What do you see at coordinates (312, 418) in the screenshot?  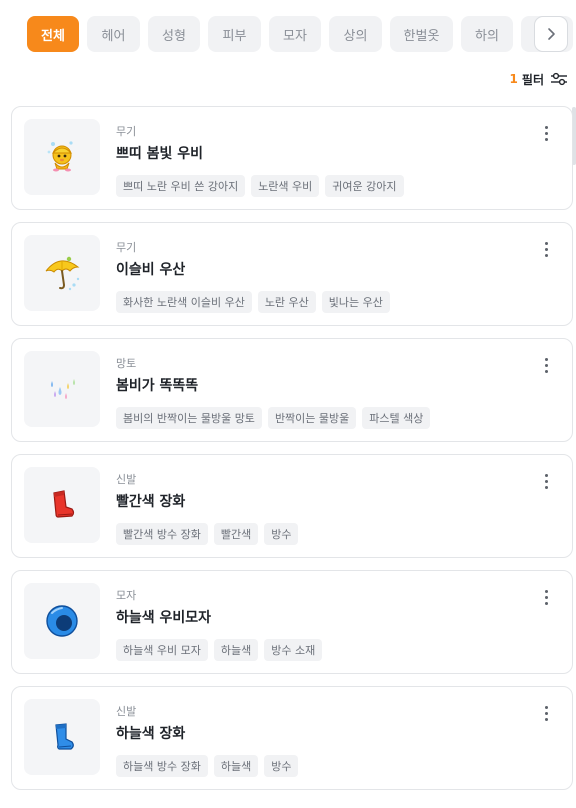 I see `tag: 반짝이는 물방울` at bounding box center [312, 418].